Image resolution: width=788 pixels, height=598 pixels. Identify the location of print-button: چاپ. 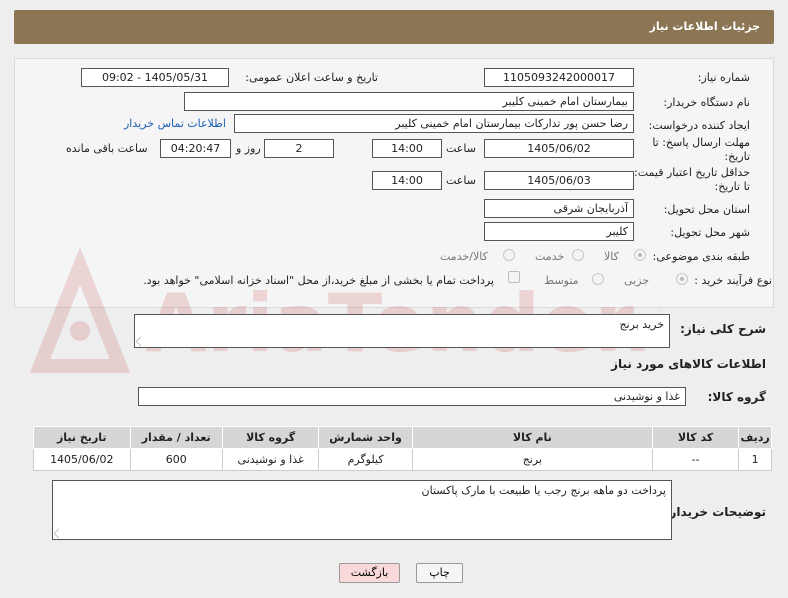
(439, 573).